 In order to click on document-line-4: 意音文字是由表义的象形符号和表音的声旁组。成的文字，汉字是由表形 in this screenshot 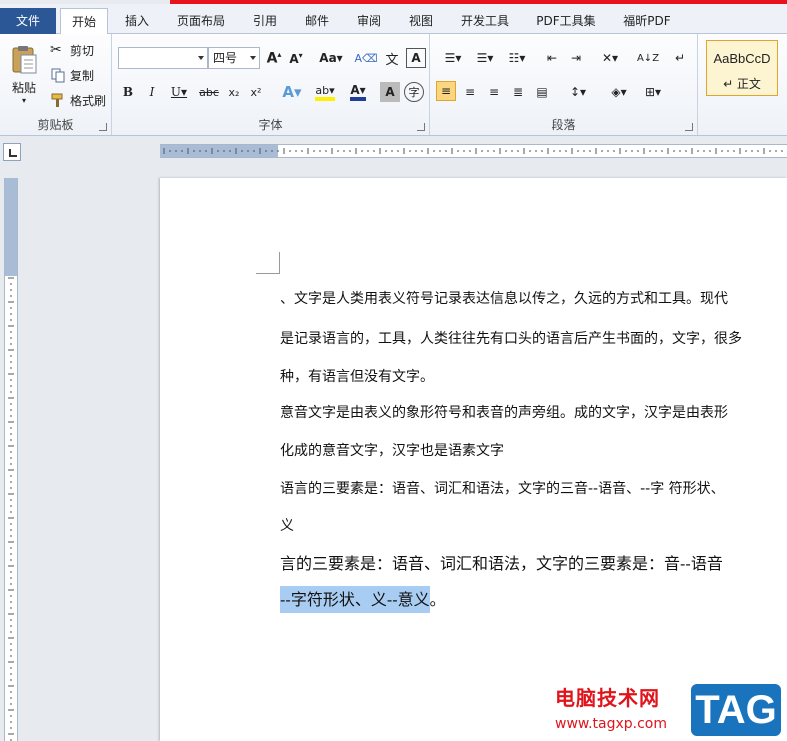, I will do `click(504, 412)`.